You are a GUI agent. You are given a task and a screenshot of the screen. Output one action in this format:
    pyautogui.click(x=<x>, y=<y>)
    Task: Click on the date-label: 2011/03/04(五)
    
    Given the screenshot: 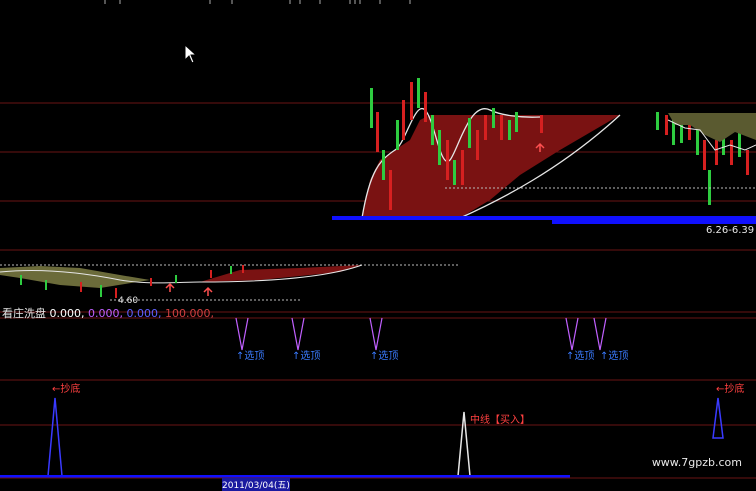 What is the action you would take?
    pyautogui.click(x=256, y=484)
    